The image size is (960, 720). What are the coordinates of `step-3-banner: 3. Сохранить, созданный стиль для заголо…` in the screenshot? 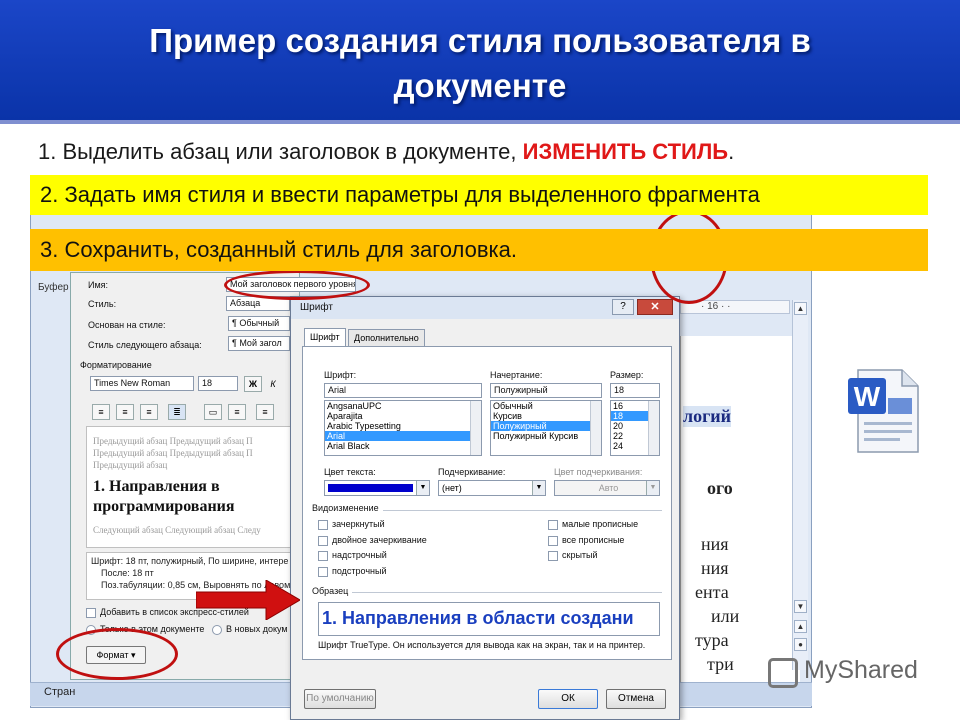 It's located at (479, 250).